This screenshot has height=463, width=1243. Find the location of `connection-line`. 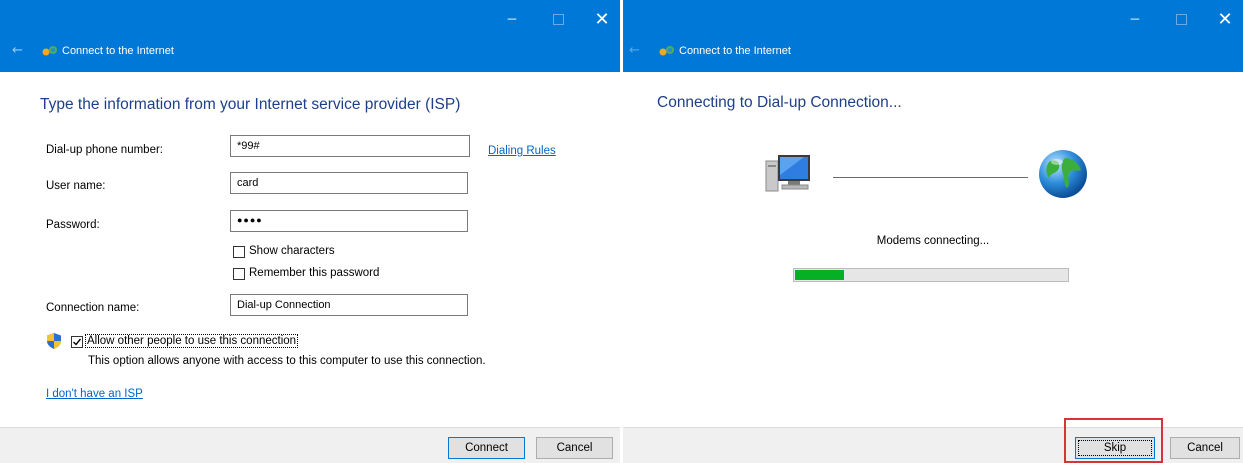

connection-line is located at coordinates (930, 177).